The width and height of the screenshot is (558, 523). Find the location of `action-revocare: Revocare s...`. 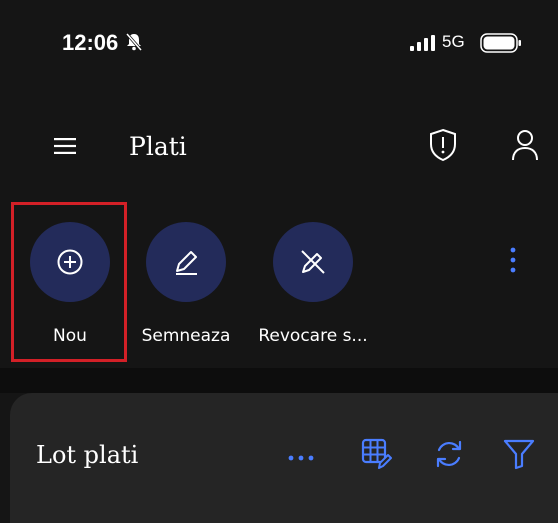

action-revocare: Revocare s... is located at coordinates (313, 284).